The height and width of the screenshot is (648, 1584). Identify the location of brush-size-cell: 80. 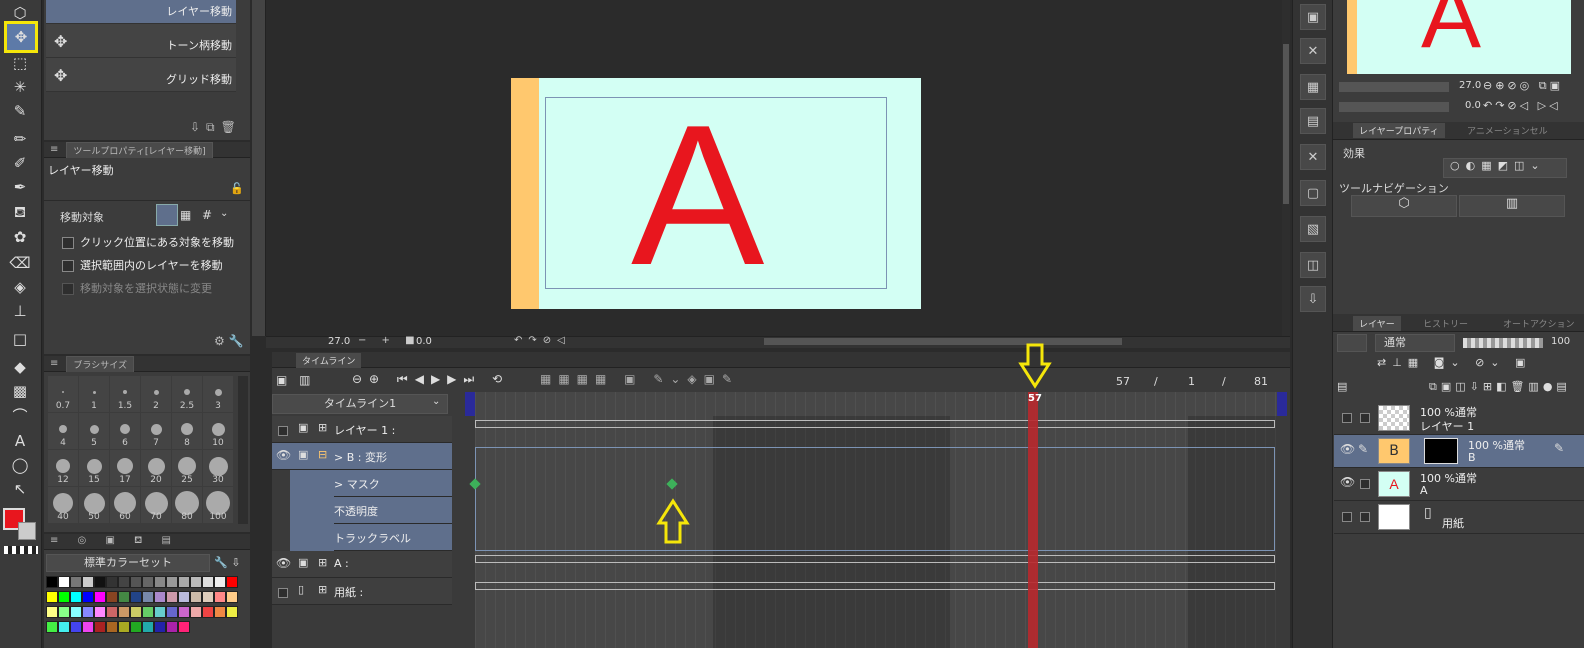
(187, 505).